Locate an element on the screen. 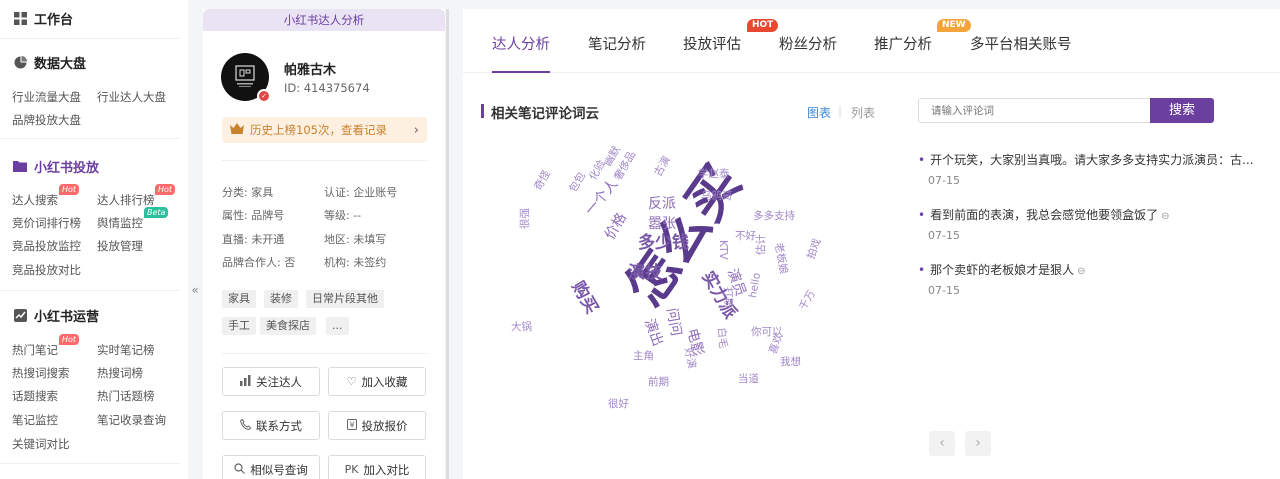 The width and height of the screenshot is (1280, 479). sidebar-item-hot-notes: 热门笔记 Hot is located at coordinates (46, 346).